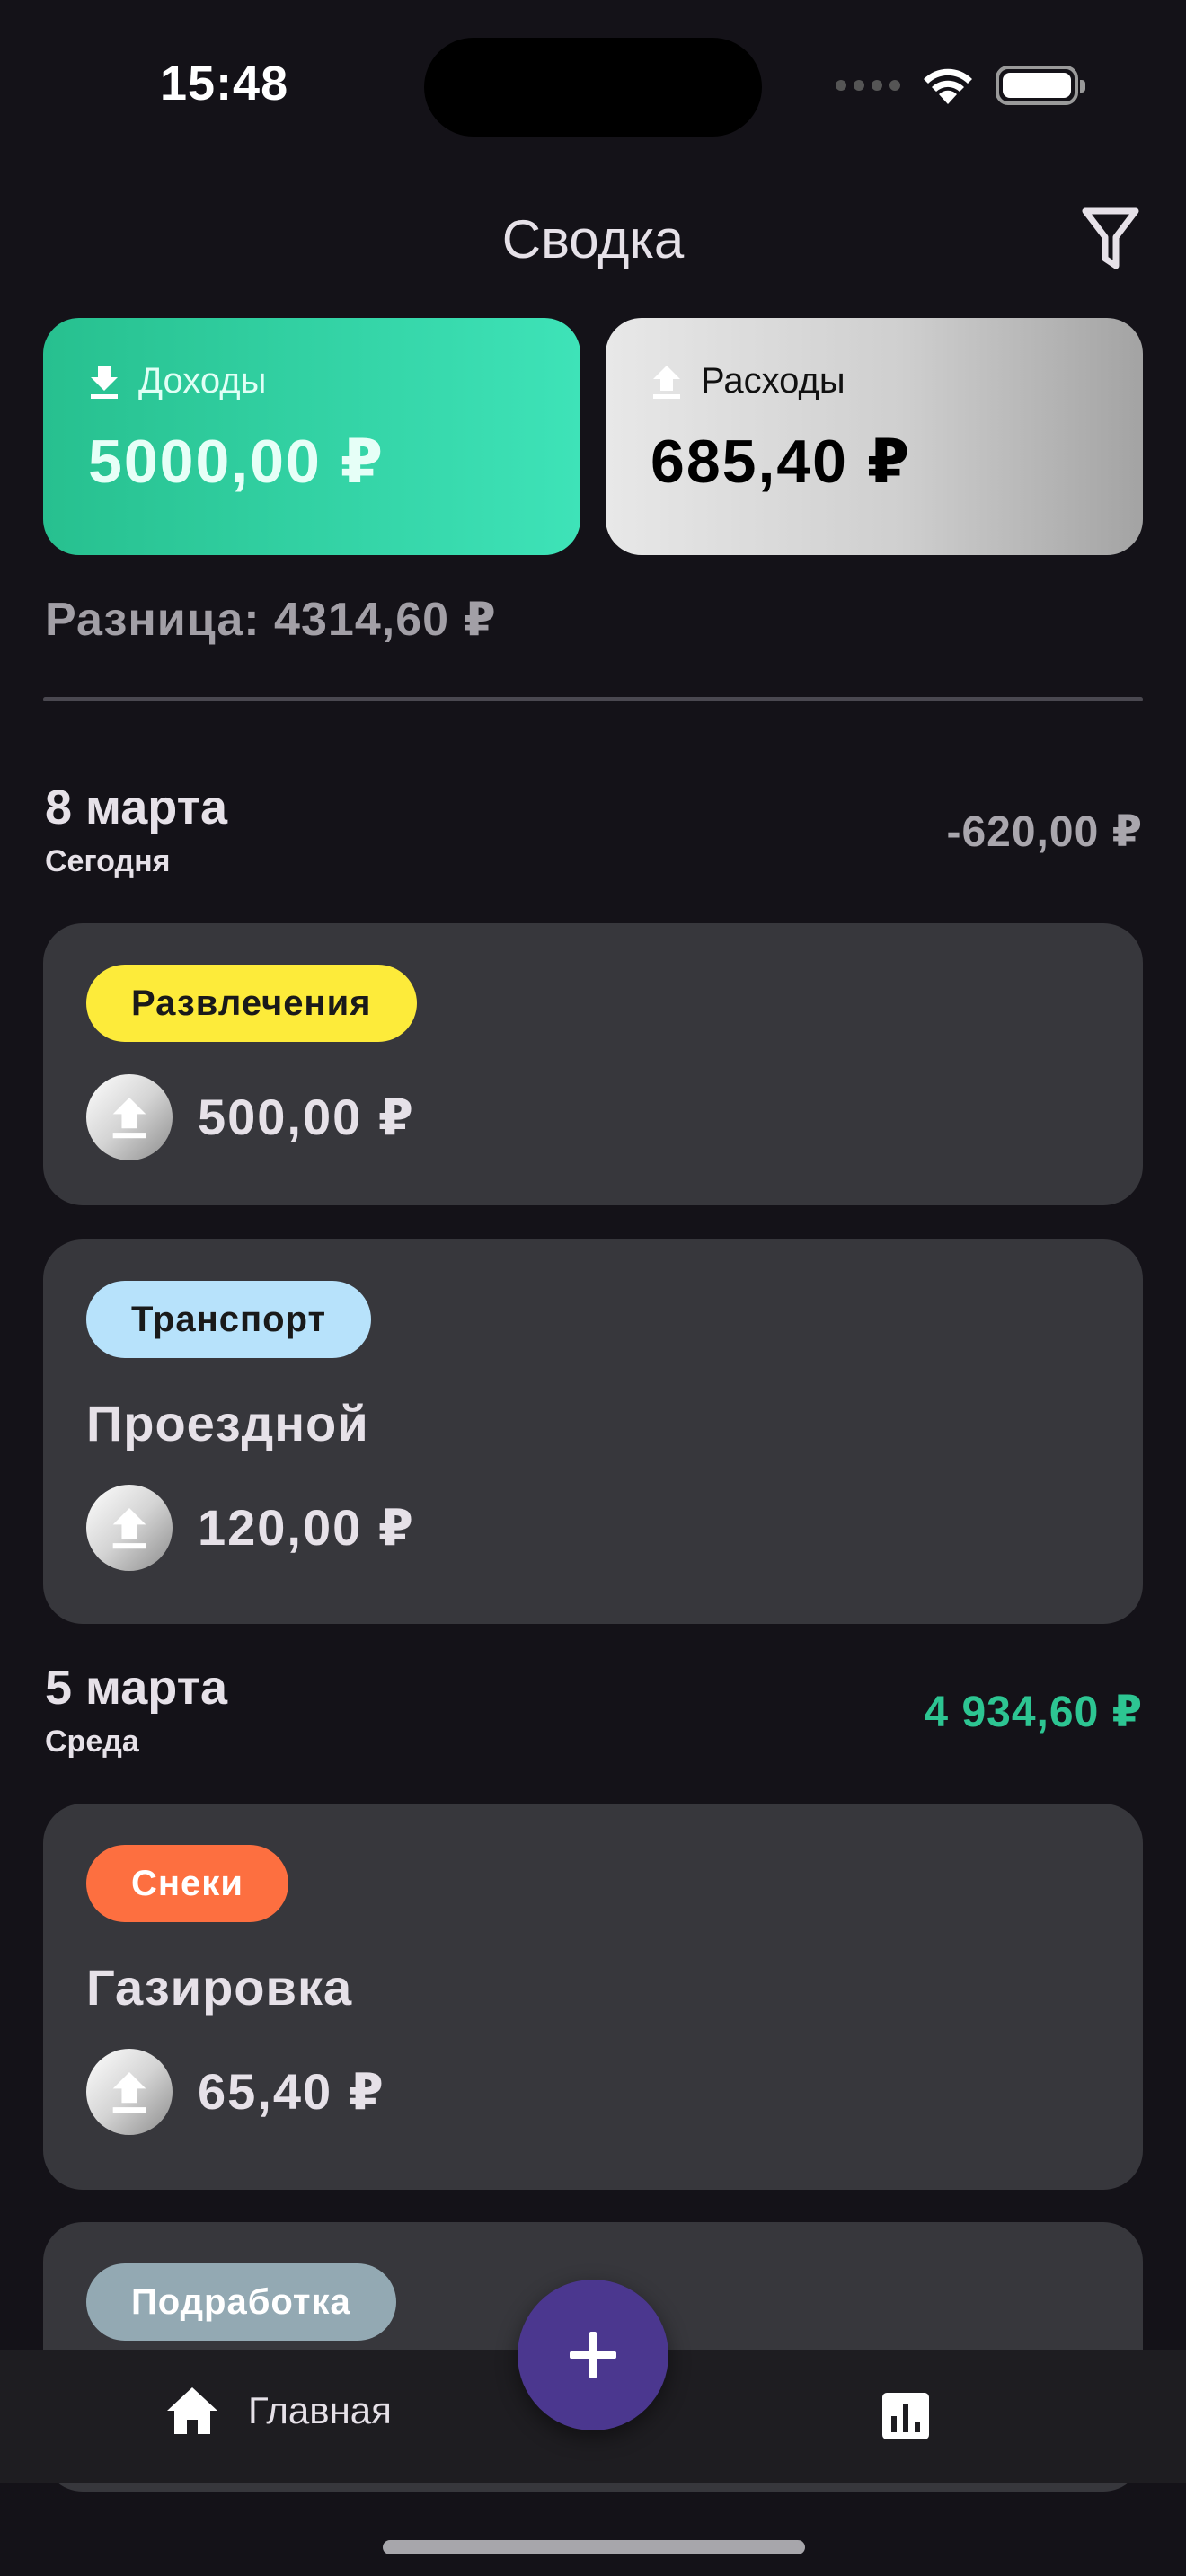  I want to click on plus-icon, so click(593, 2355).